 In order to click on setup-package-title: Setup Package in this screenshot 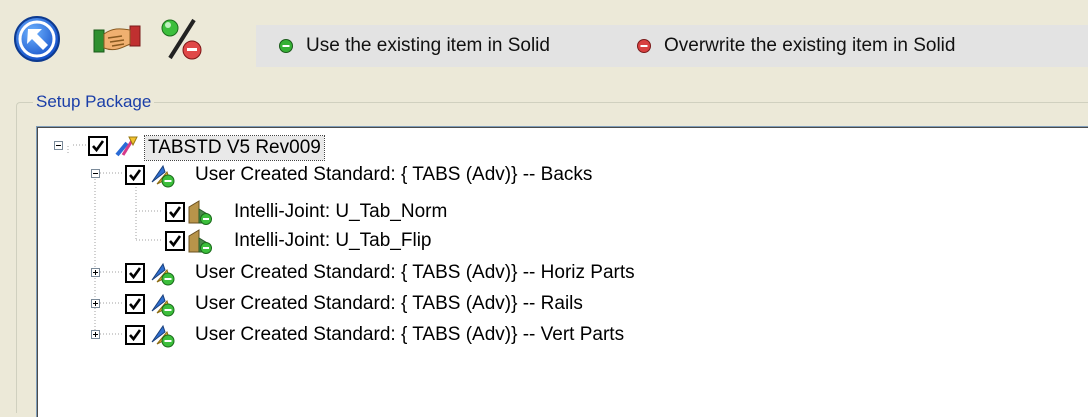, I will do `click(94, 101)`.